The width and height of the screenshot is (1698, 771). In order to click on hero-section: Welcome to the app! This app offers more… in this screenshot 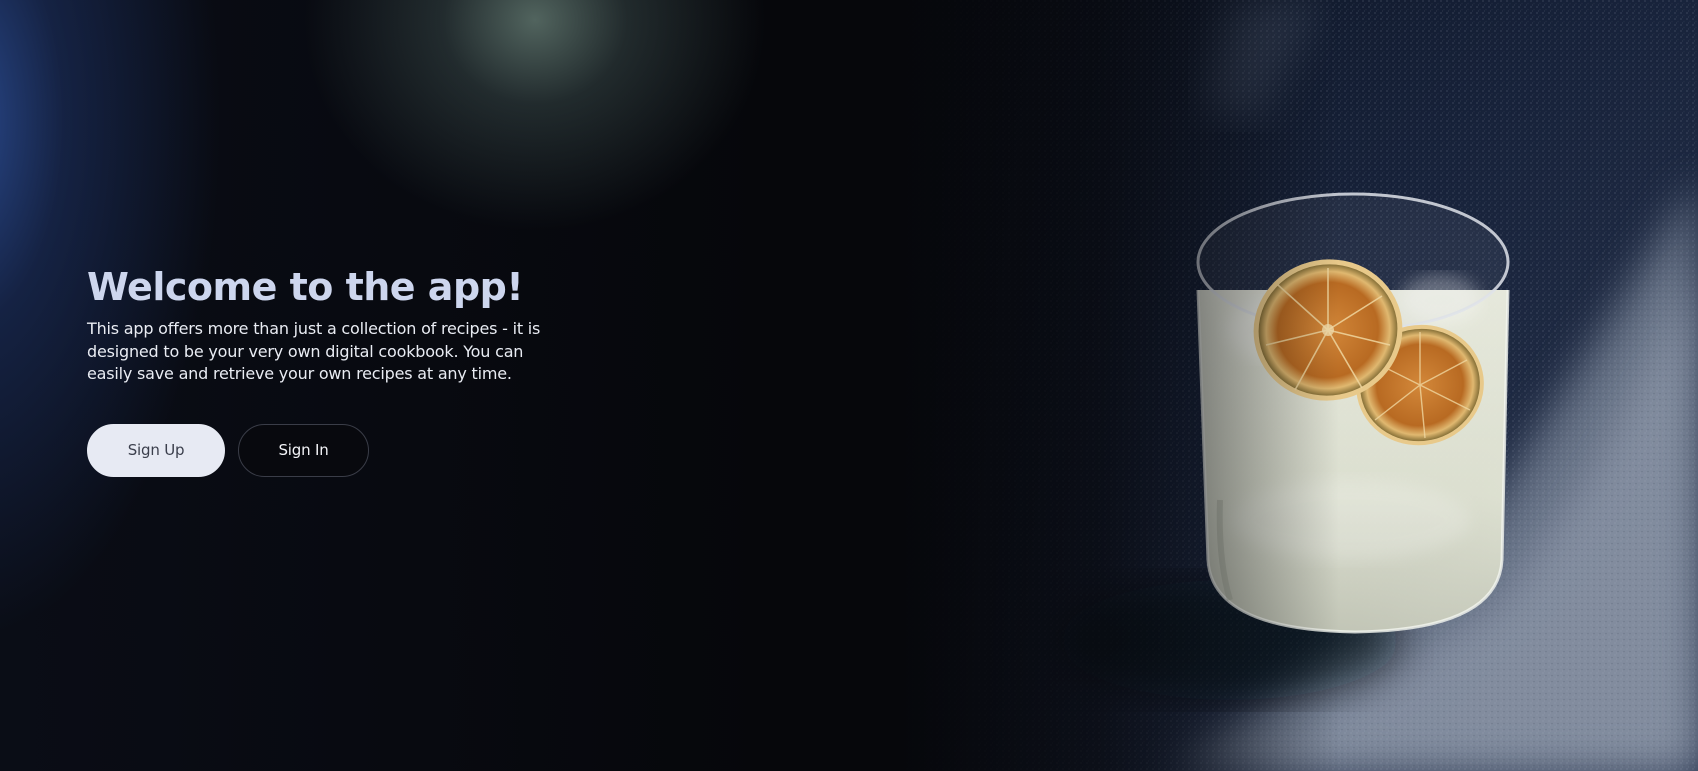, I will do `click(322, 369)`.